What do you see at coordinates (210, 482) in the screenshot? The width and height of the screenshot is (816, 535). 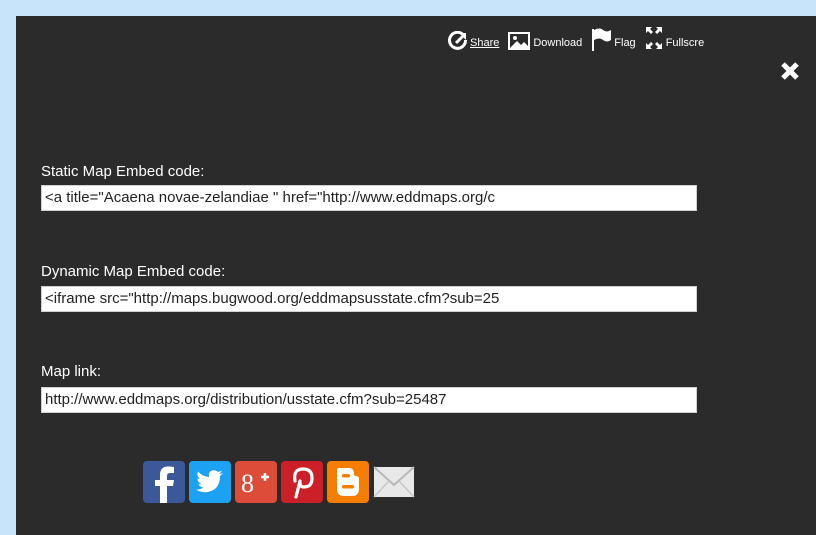 I see `twitter-icon` at bounding box center [210, 482].